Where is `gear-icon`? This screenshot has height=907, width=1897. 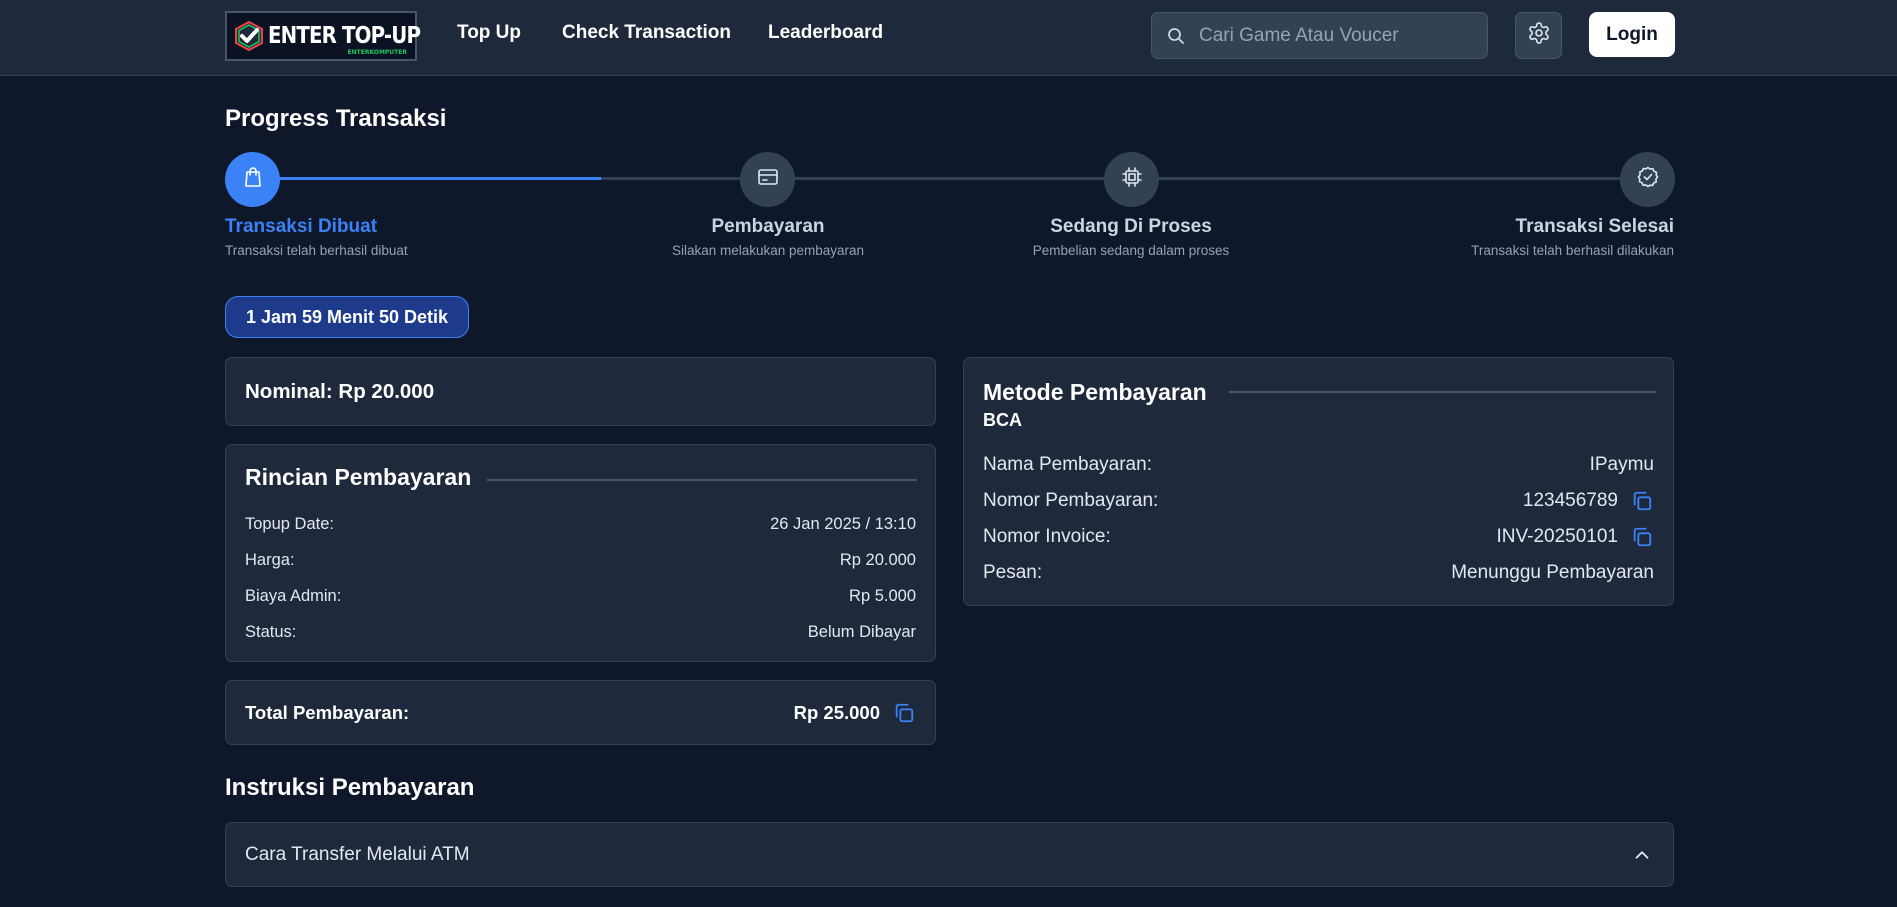
gear-icon is located at coordinates (1539, 35).